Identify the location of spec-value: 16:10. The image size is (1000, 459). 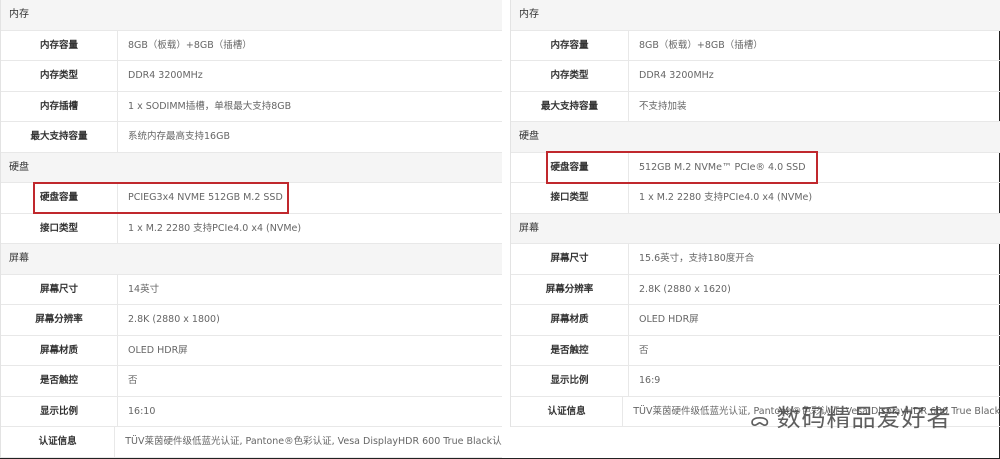
(142, 411).